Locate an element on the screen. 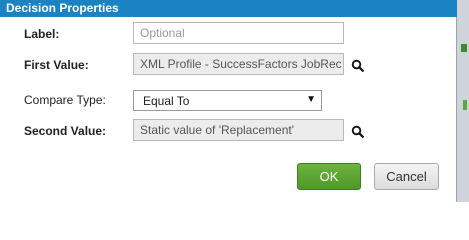 This screenshot has height=240, width=469. background-page-strip is located at coordinates (463, 101).